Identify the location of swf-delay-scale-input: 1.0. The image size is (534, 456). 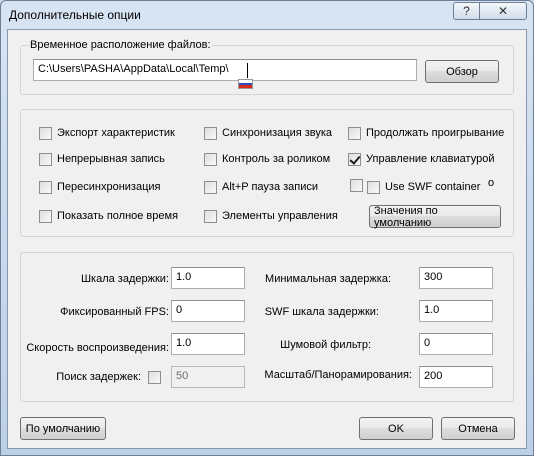
(456, 311).